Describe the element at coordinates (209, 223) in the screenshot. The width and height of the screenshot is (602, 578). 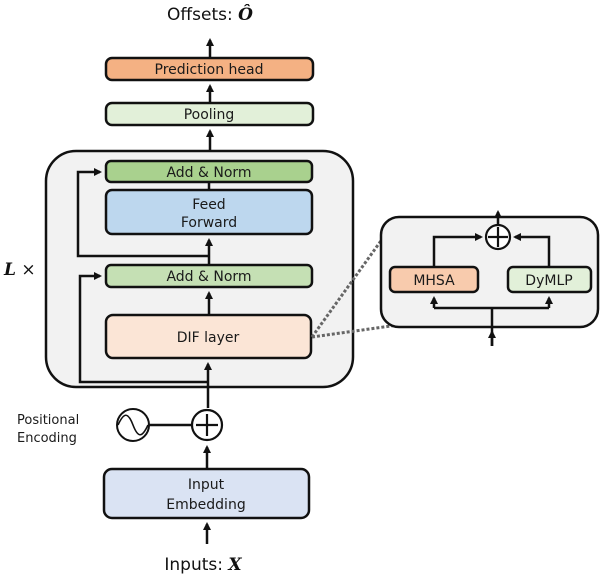
I see `feed-forward-label-2: Forward` at that location.